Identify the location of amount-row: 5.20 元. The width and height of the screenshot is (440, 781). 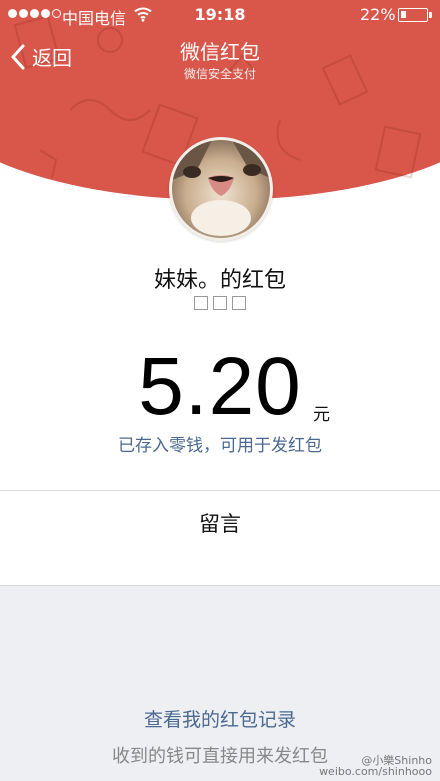
(220, 387).